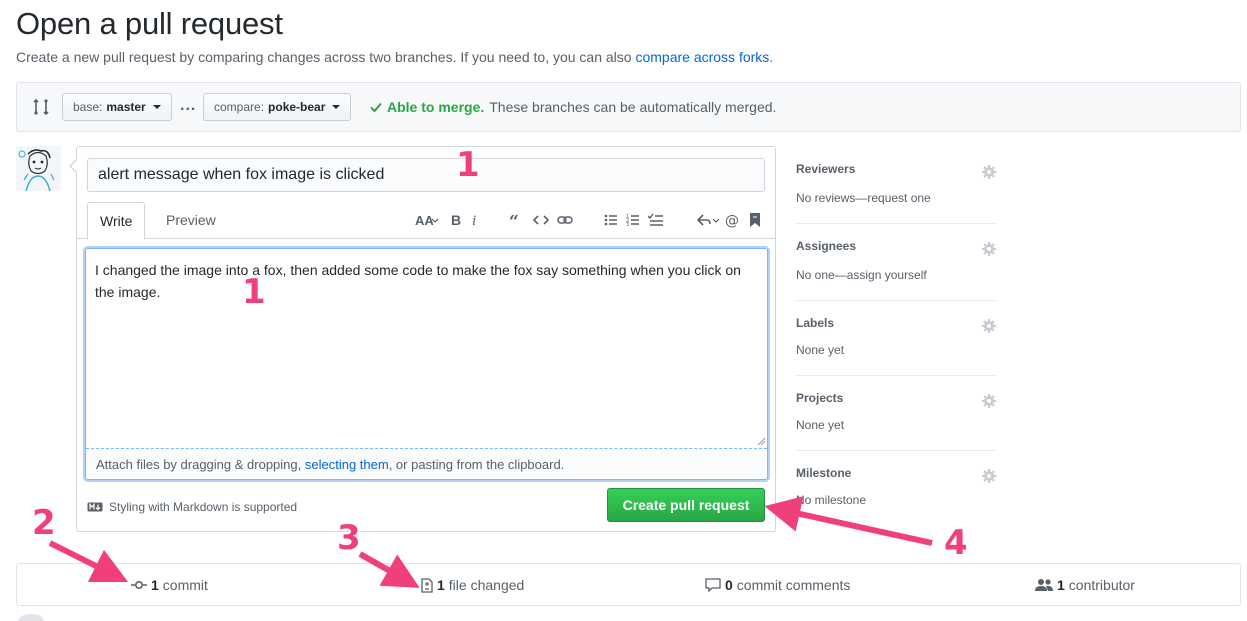 This screenshot has width=1247, height=621. I want to click on subtitle-end: ., so click(771, 57).